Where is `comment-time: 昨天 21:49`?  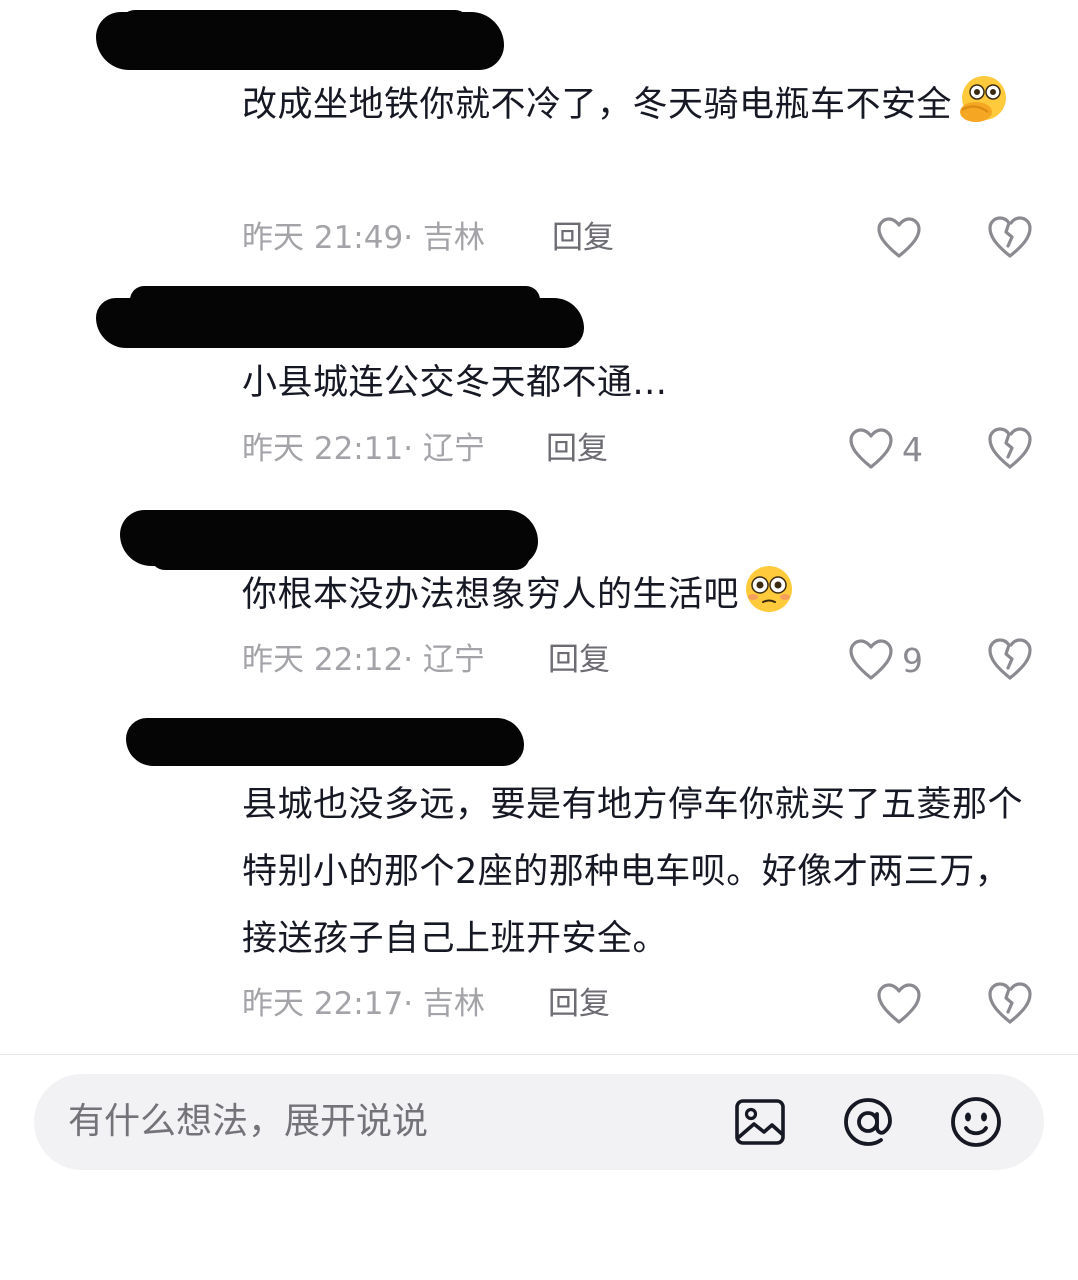
comment-time: 昨天 21:49 is located at coordinates (323, 238).